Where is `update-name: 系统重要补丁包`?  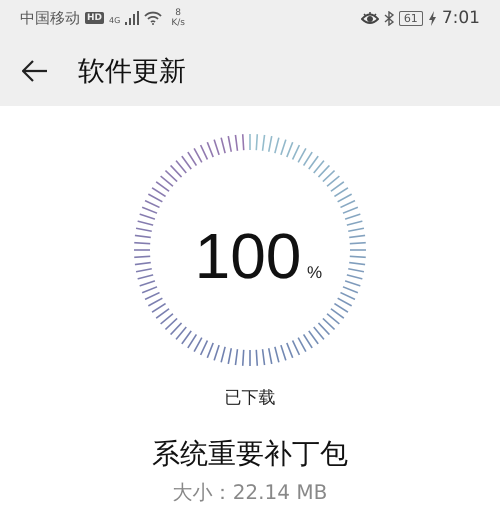
update-name: 系统重要补丁包 is located at coordinates (250, 454).